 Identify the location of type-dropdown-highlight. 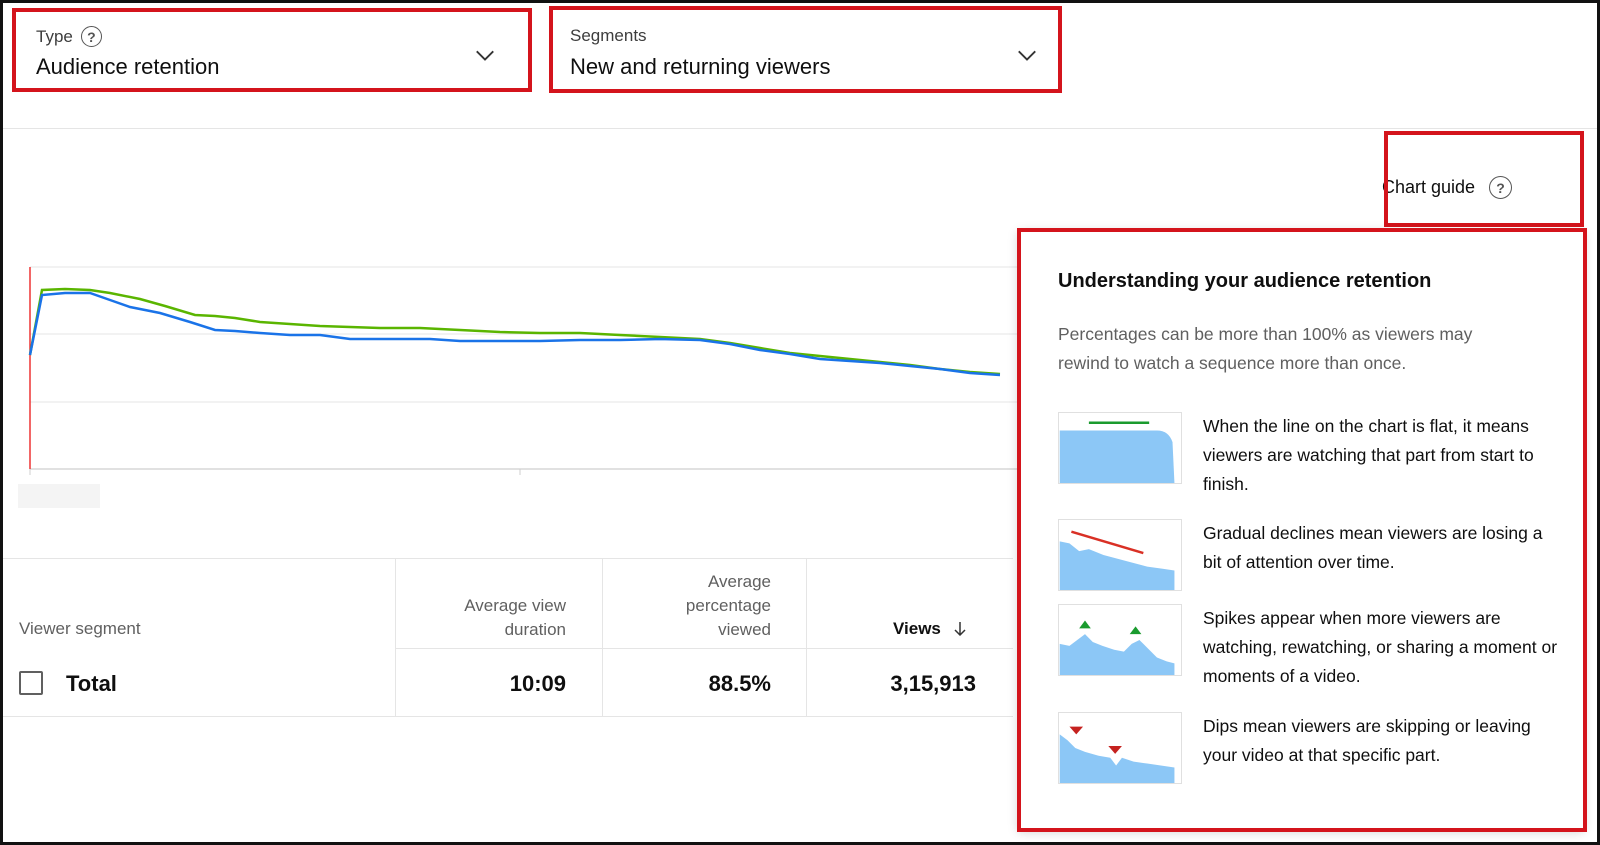
(272, 50).